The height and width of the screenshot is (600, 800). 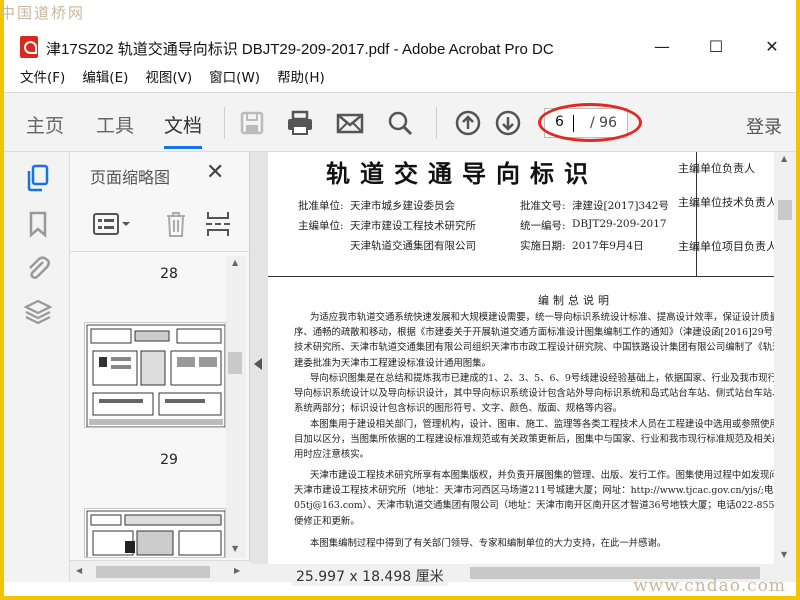 What do you see at coordinates (620, 206) in the screenshot?
I see `approval-doc: 津建设[2017]342号` at bounding box center [620, 206].